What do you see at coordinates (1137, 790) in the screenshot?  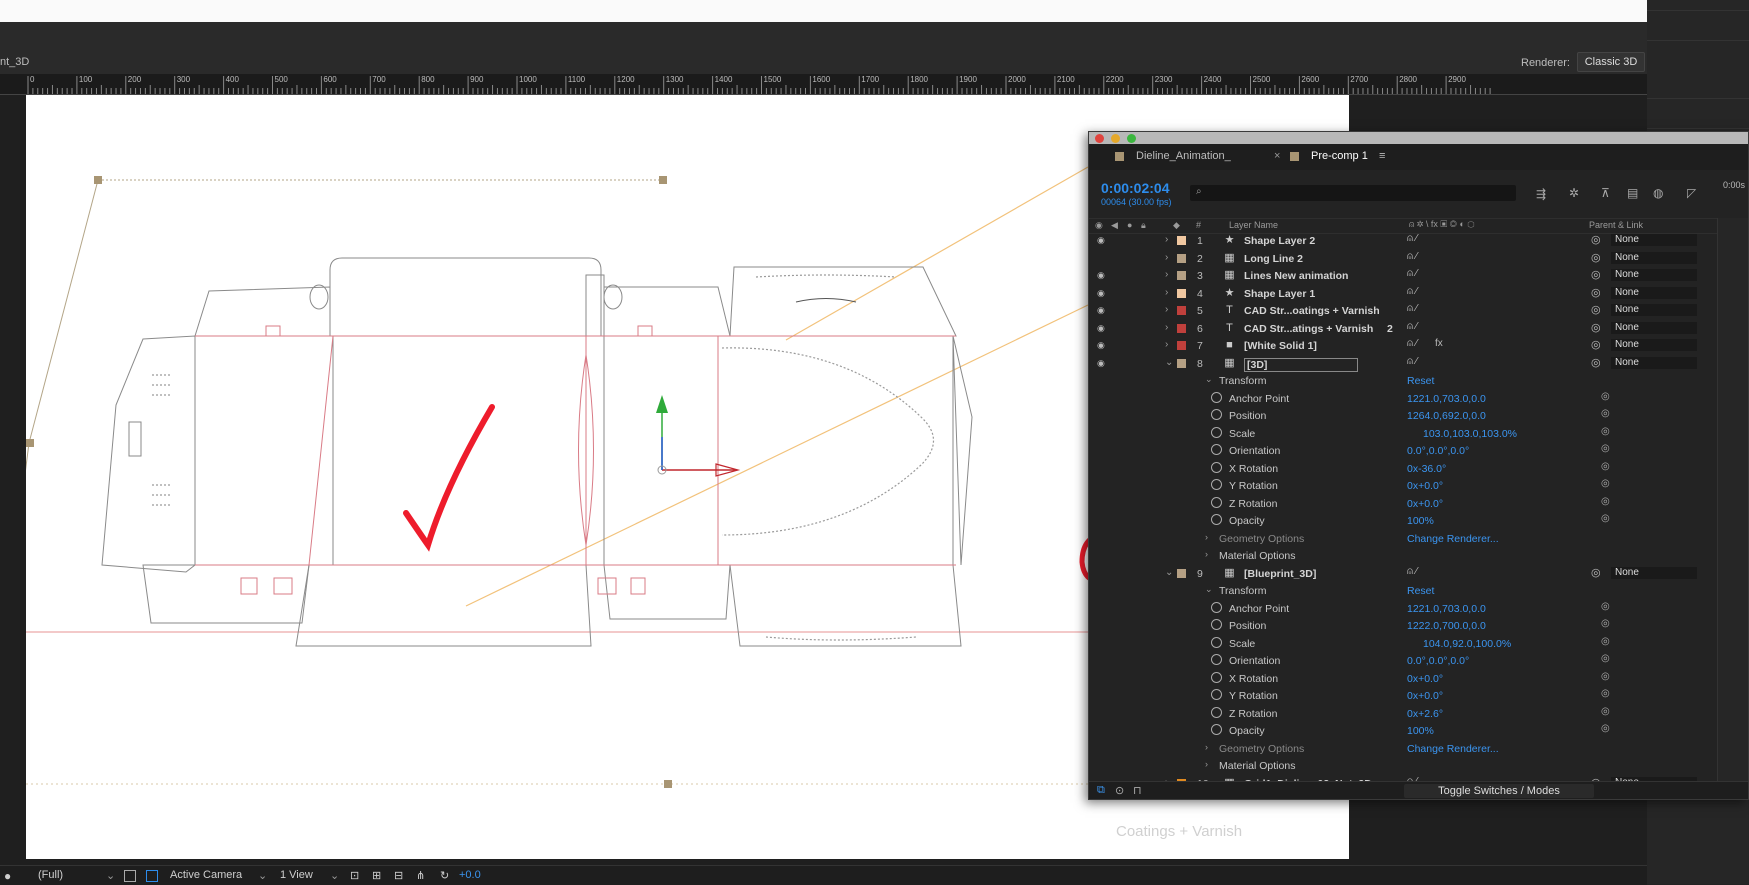 I see `in-out-icon: ⊓` at bounding box center [1137, 790].